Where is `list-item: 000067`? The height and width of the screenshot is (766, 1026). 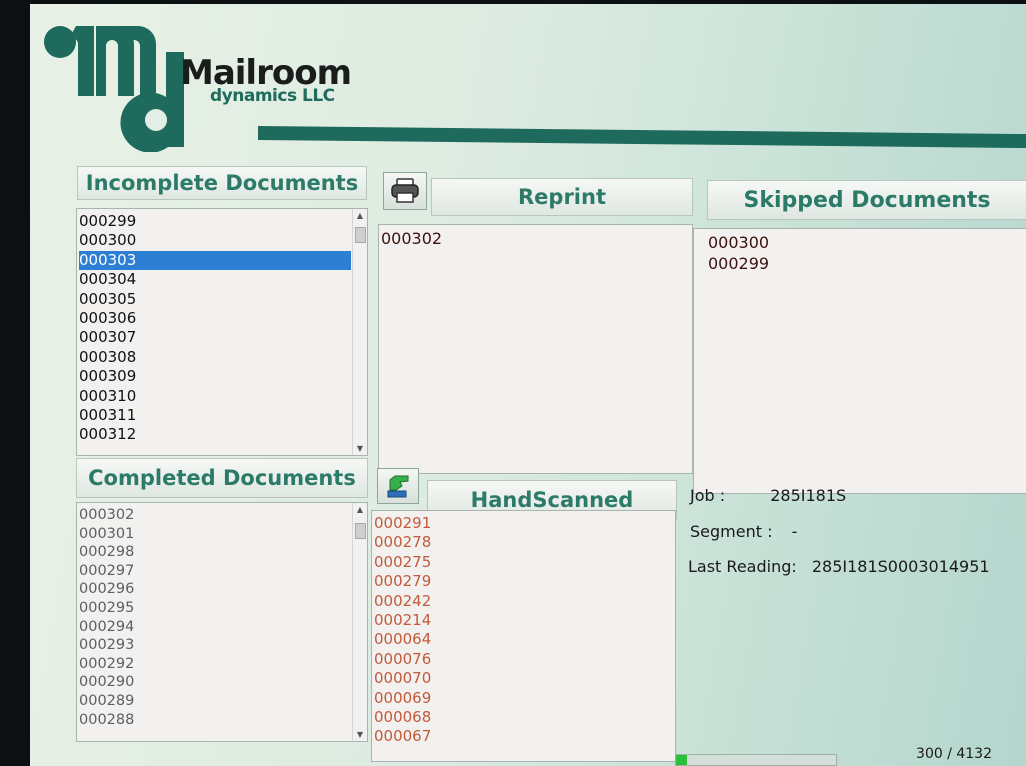 list-item: 000067 is located at coordinates (524, 736).